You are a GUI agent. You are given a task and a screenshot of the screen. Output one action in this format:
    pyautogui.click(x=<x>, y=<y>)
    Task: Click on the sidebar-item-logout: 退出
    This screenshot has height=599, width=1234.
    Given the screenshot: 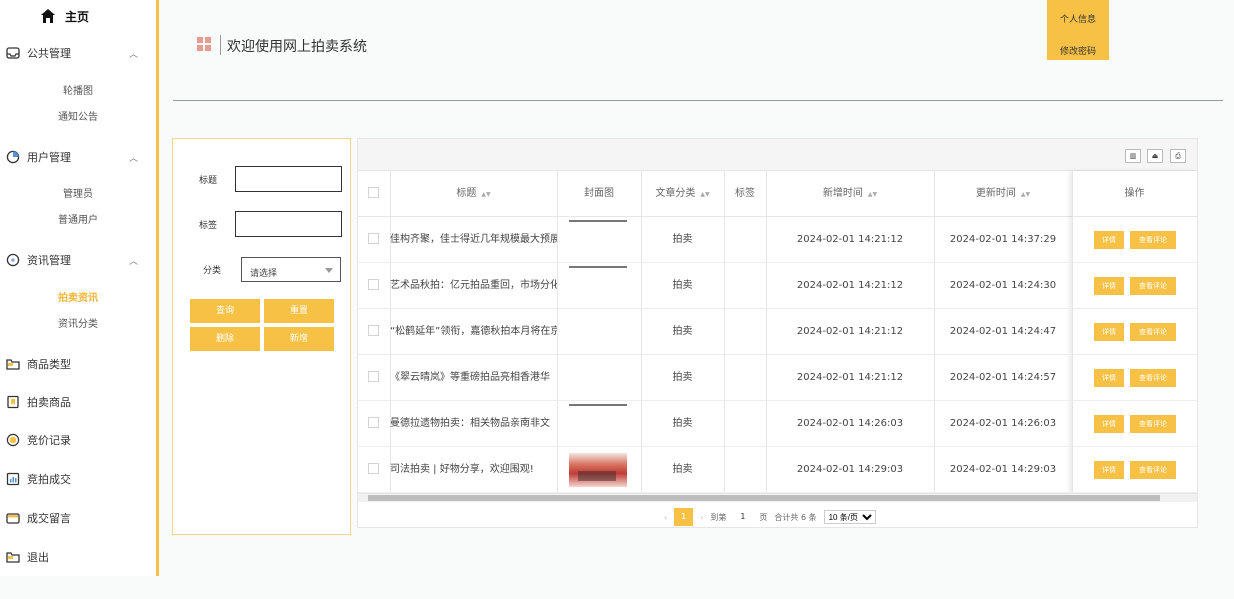 What is the action you would take?
    pyautogui.click(x=27, y=557)
    